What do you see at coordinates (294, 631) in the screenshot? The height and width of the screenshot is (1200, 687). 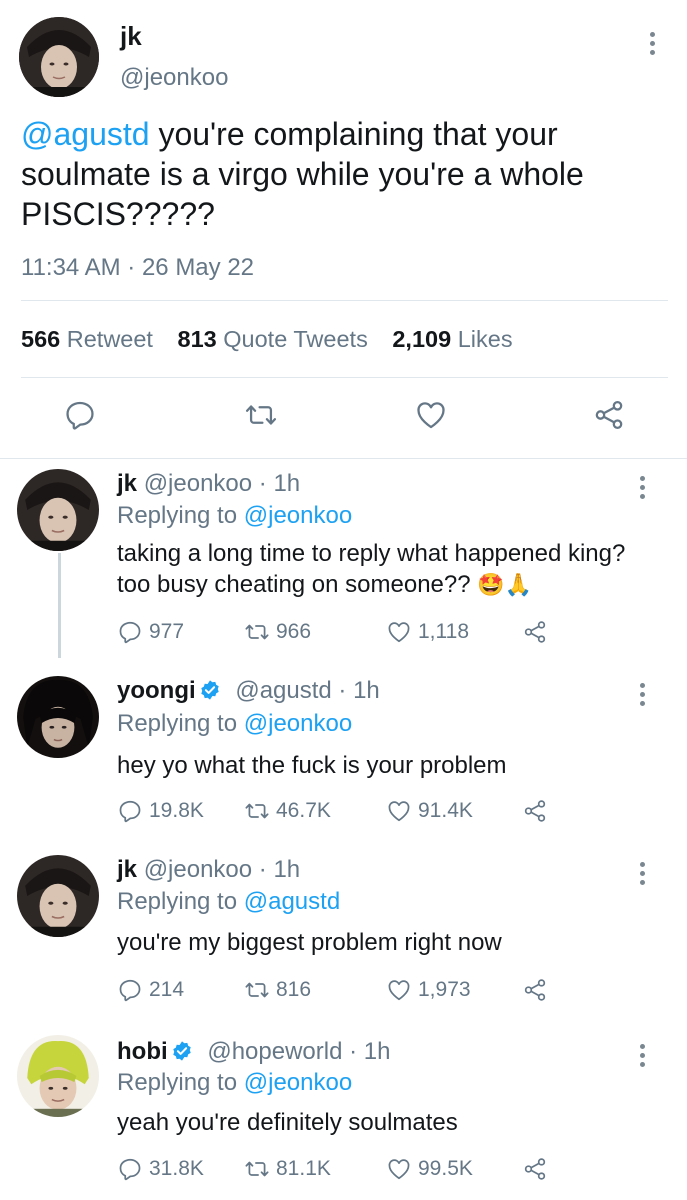 I see `retweet-count: 966` at bounding box center [294, 631].